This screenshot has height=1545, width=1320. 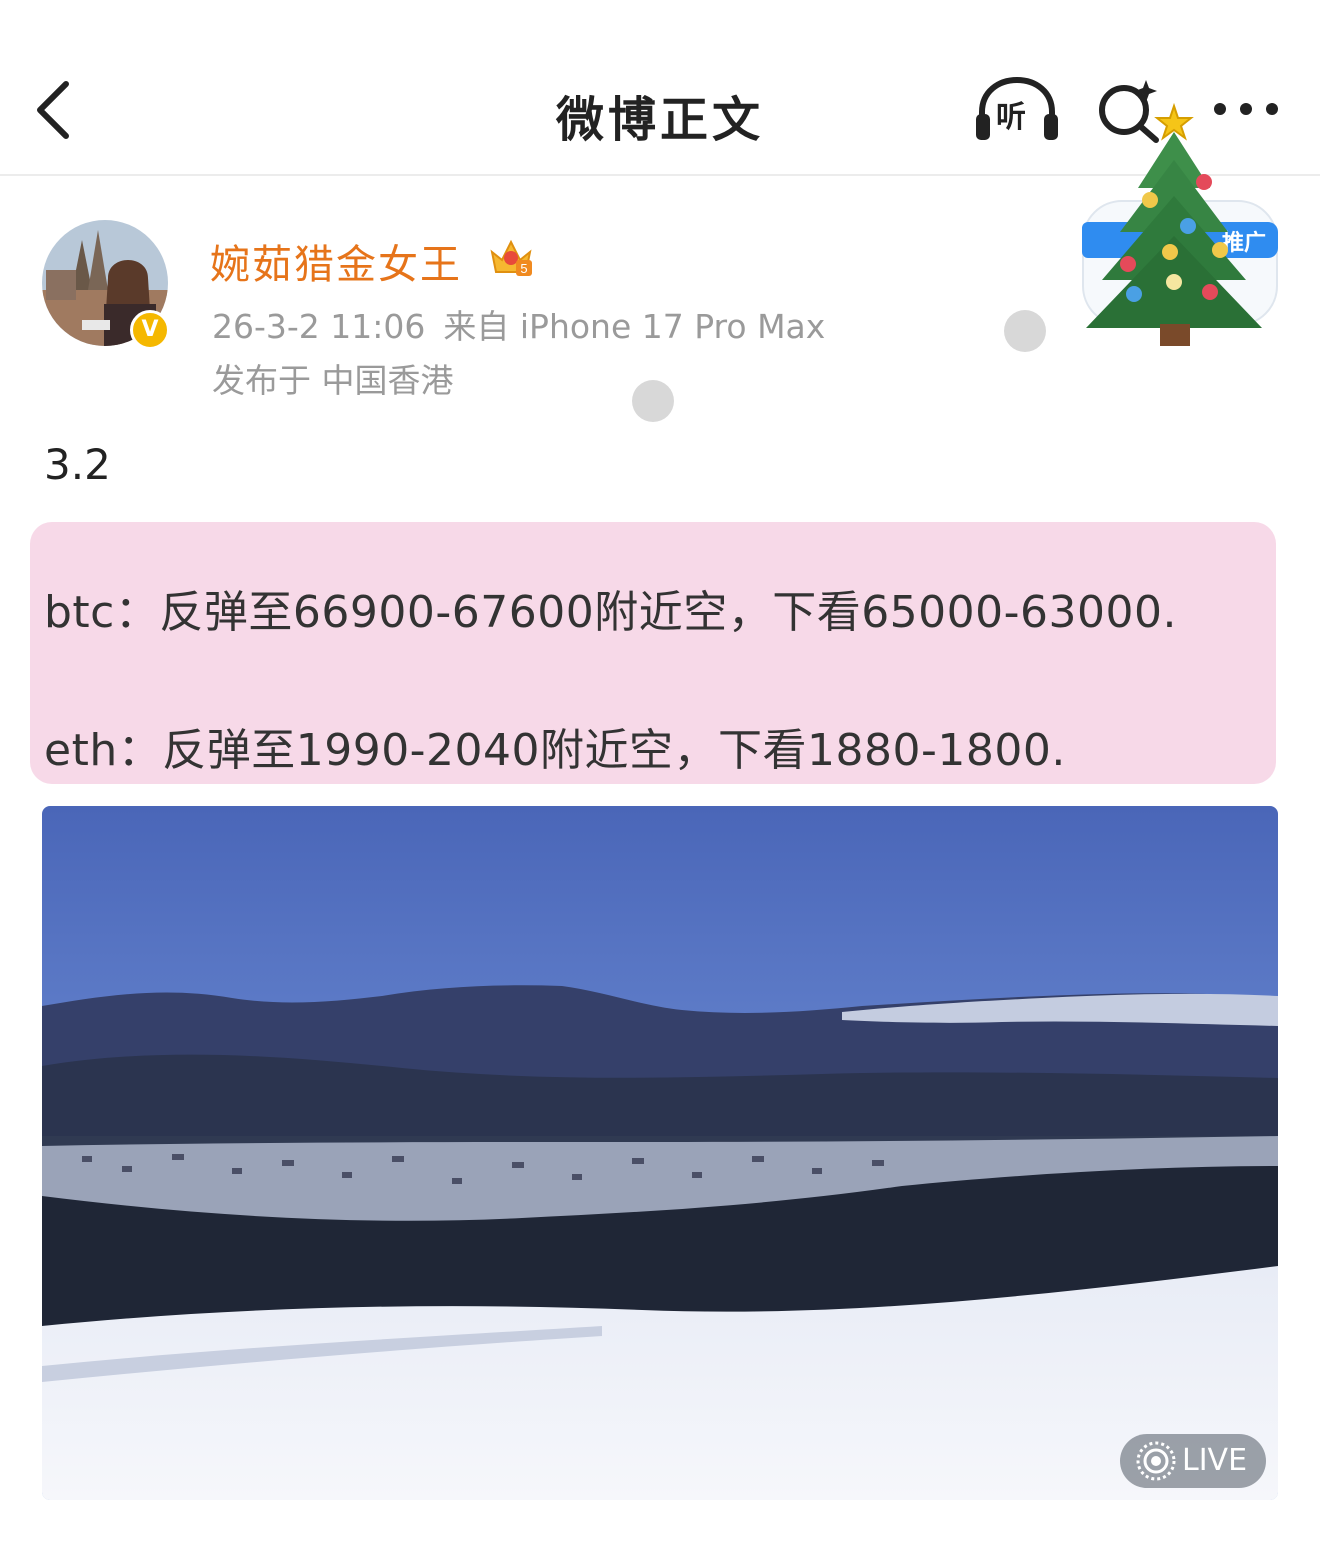 What do you see at coordinates (77, 464) in the screenshot?
I see `post-text-date: 3.2` at bounding box center [77, 464].